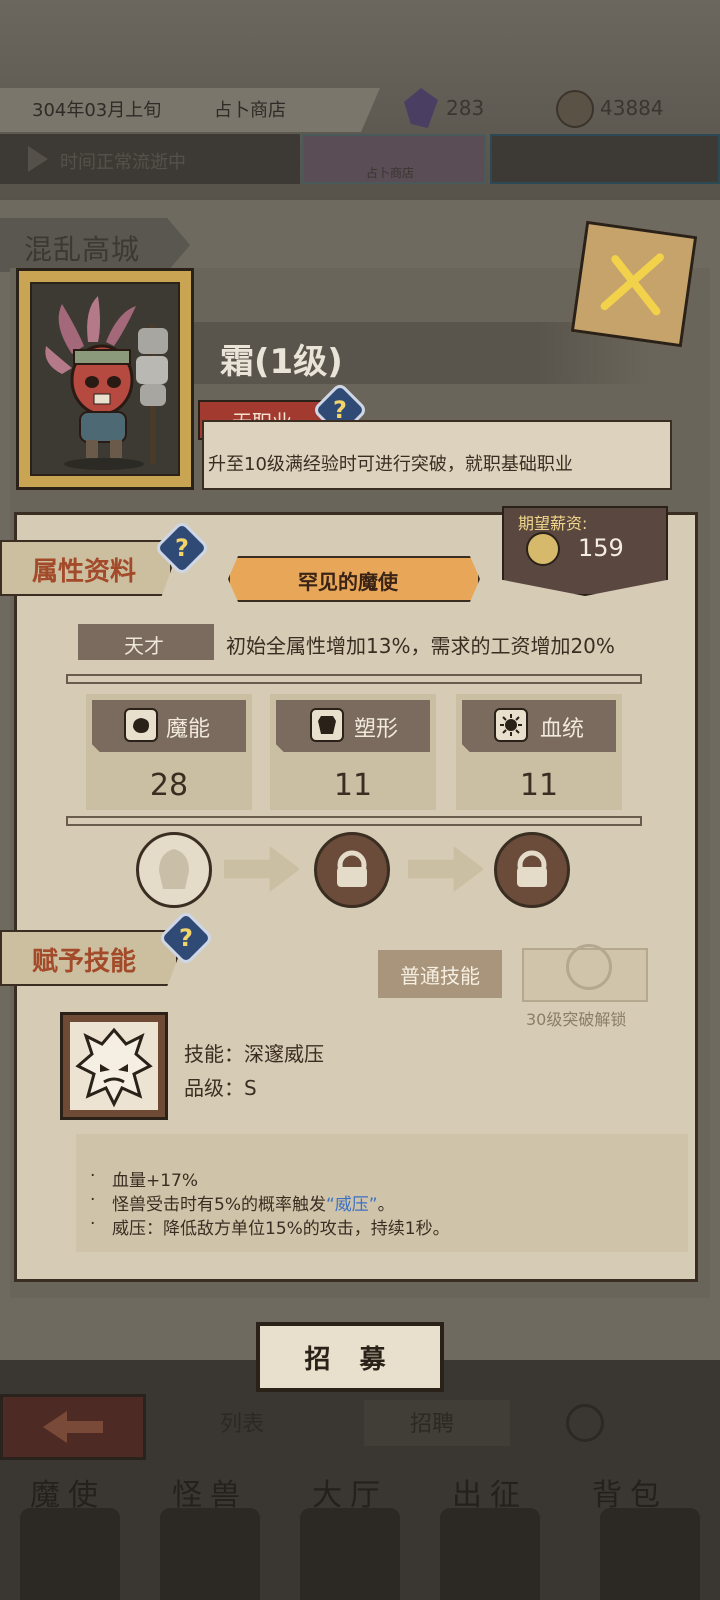 The height and width of the screenshot is (1600, 720). What do you see at coordinates (123, 162) in the screenshot?
I see `time-status-text: 时间正常流逝中` at bounding box center [123, 162].